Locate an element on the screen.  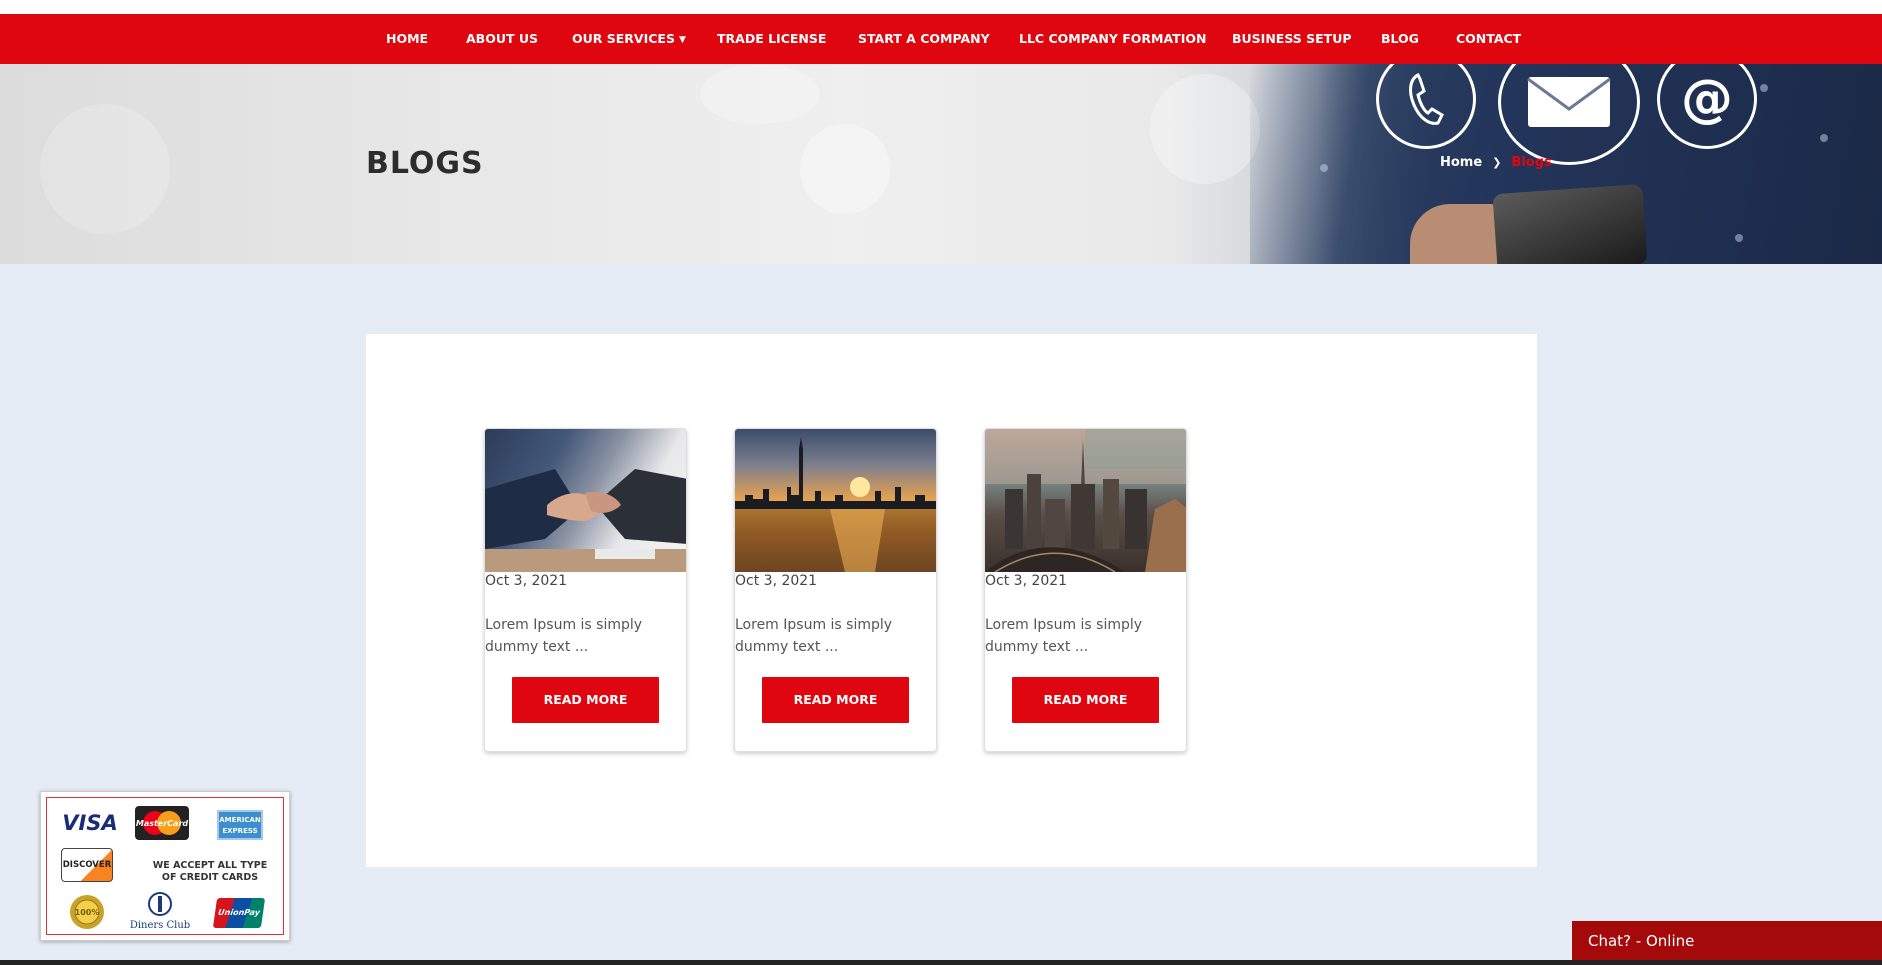
mastercard-logo: MasterCard is located at coordinates (162, 823).